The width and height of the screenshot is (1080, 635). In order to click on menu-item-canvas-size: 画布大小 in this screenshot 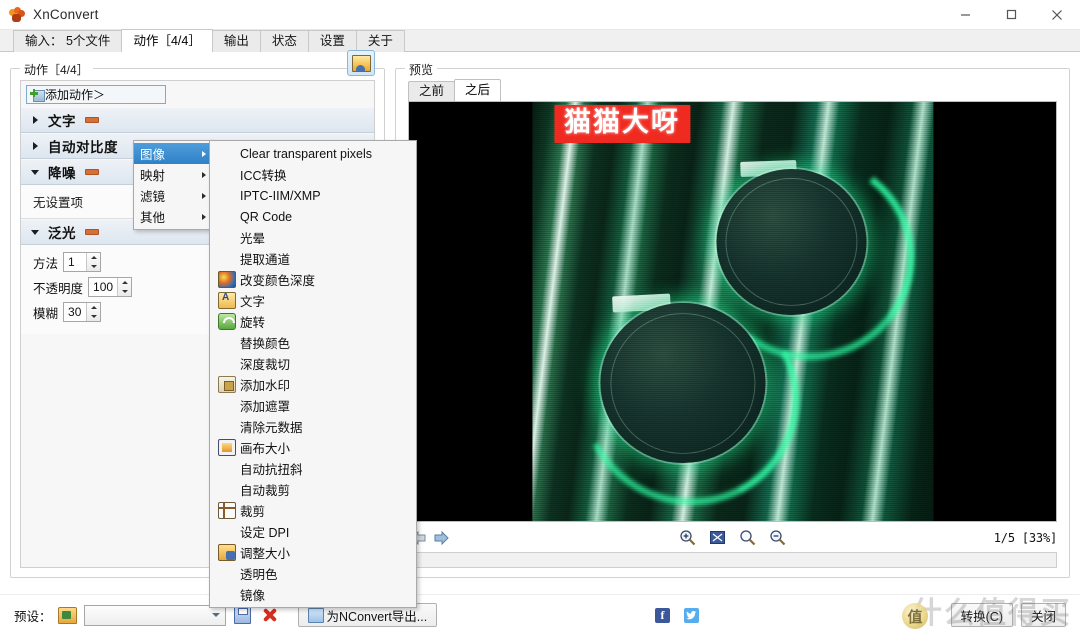, I will do `click(313, 447)`.